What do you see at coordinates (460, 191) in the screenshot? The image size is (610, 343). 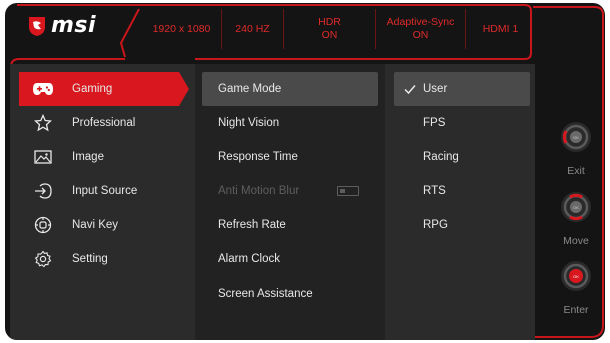 I see `option-rts: RTS` at bounding box center [460, 191].